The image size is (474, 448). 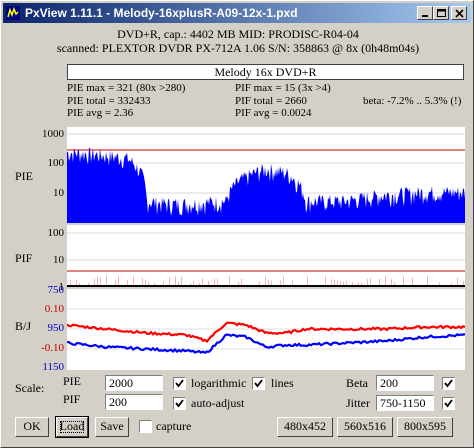 I want to click on pif-tick-100: 100, so click(x=56, y=233).